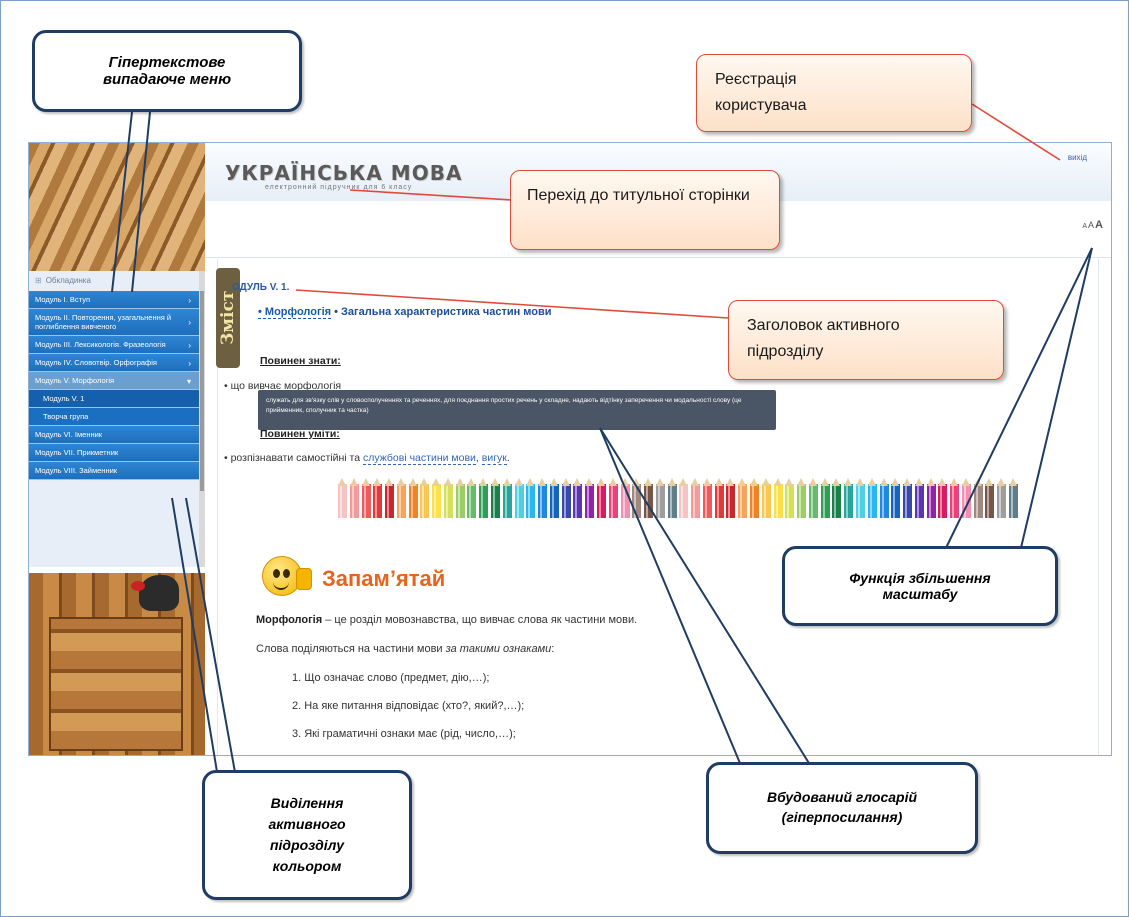  I want to click on callout-text: Вбудований глосарій (гіперпосилання), so click(842, 807).